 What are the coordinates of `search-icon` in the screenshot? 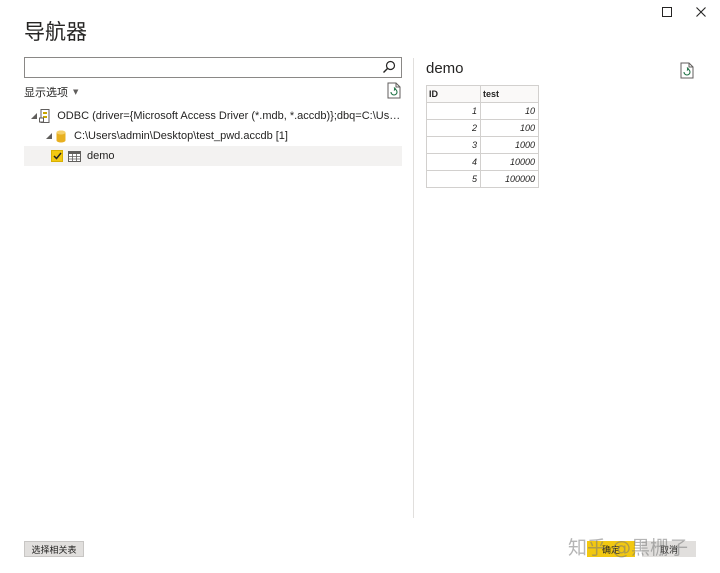 It's located at (389, 67).